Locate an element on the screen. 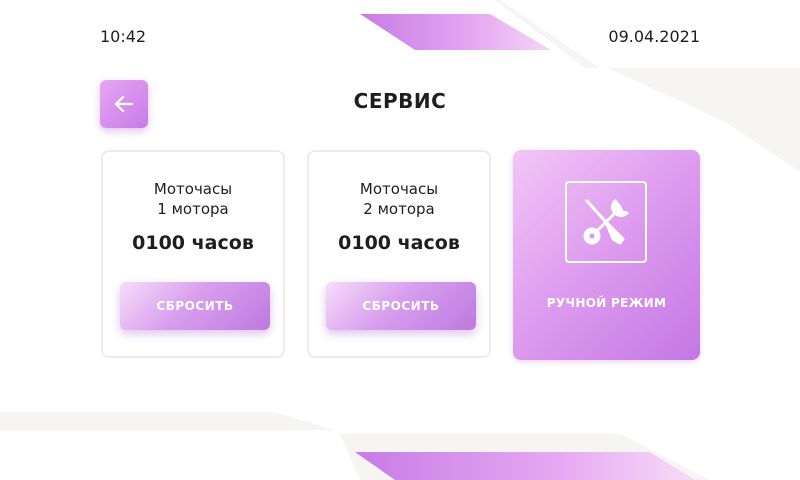  current-date: 09.04.2021 is located at coordinates (654, 36).